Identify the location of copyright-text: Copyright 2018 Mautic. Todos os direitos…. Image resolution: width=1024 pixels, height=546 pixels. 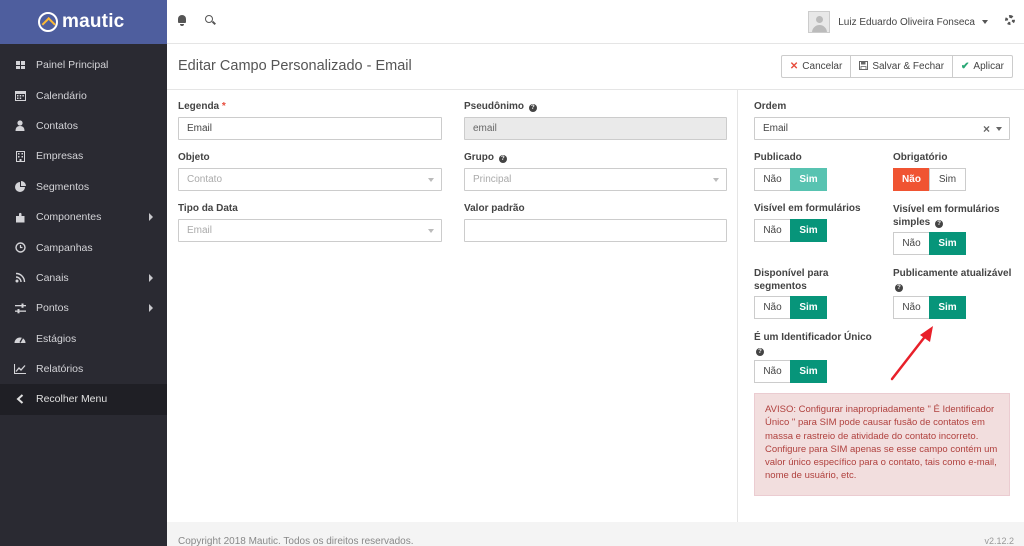
(296, 541).